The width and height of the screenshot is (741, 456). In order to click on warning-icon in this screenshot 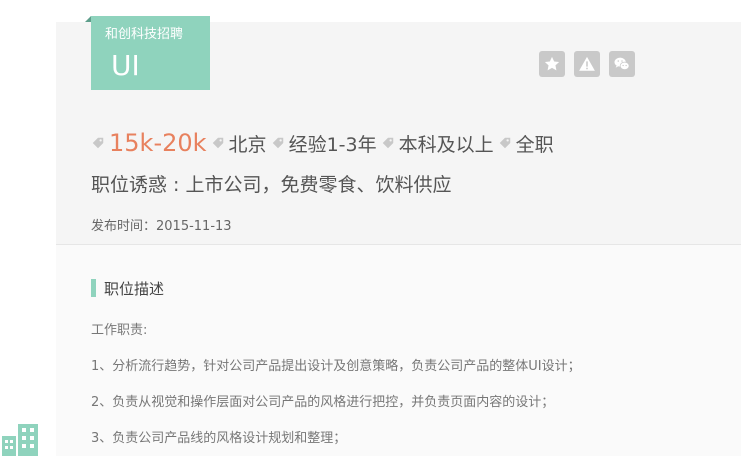, I will do `click(587, 63)`.